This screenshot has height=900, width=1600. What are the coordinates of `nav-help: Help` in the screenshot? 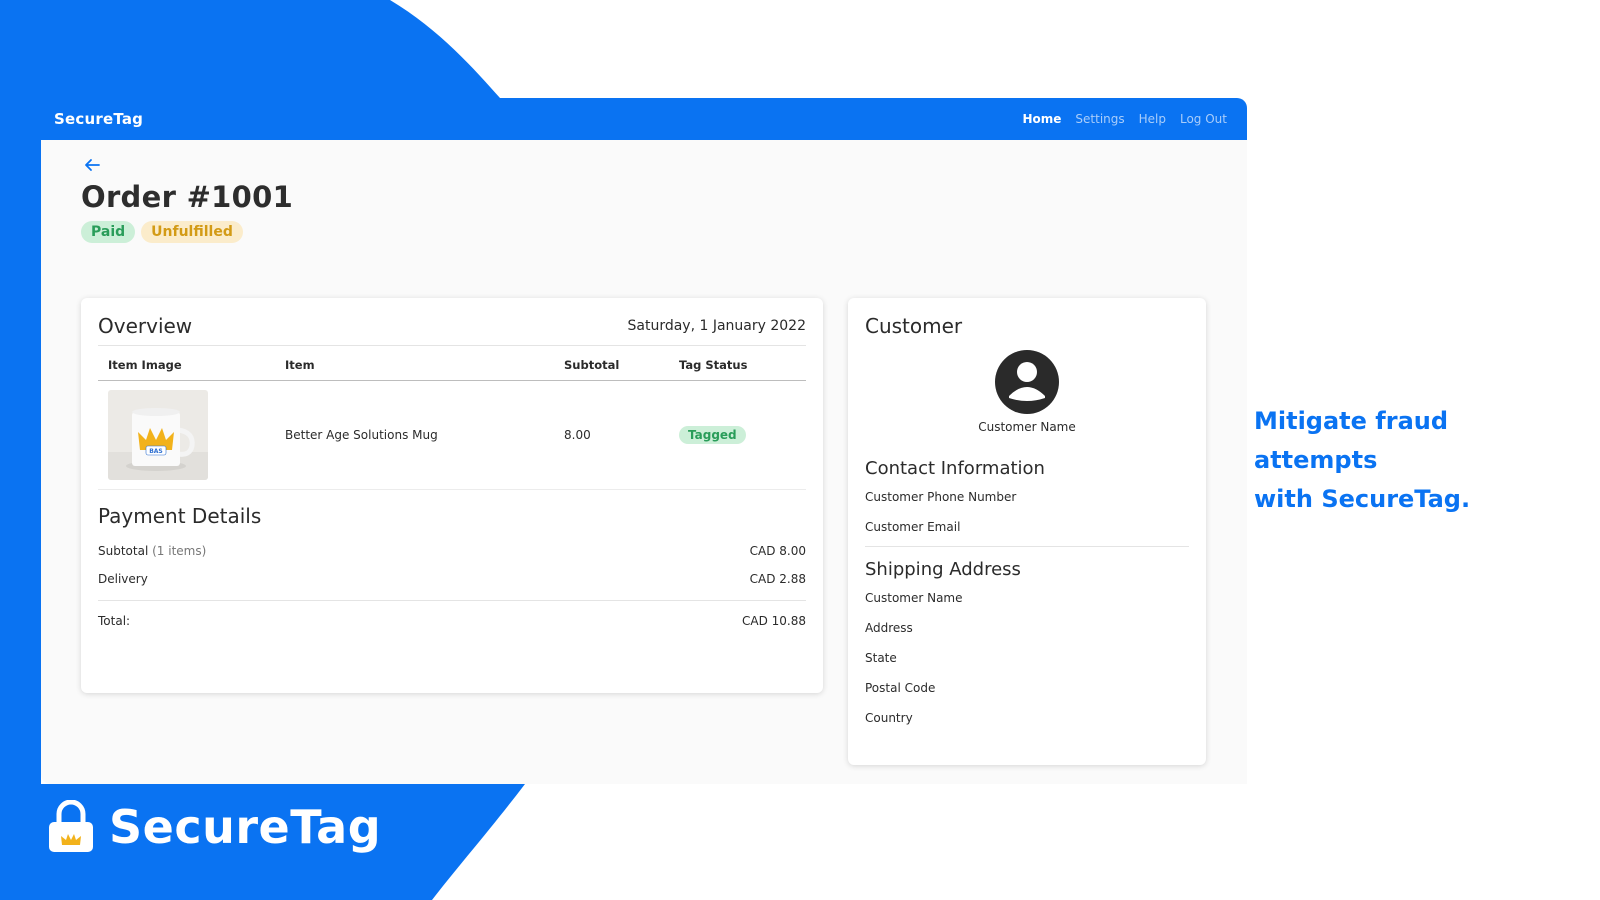 It's located at (1152, 119).